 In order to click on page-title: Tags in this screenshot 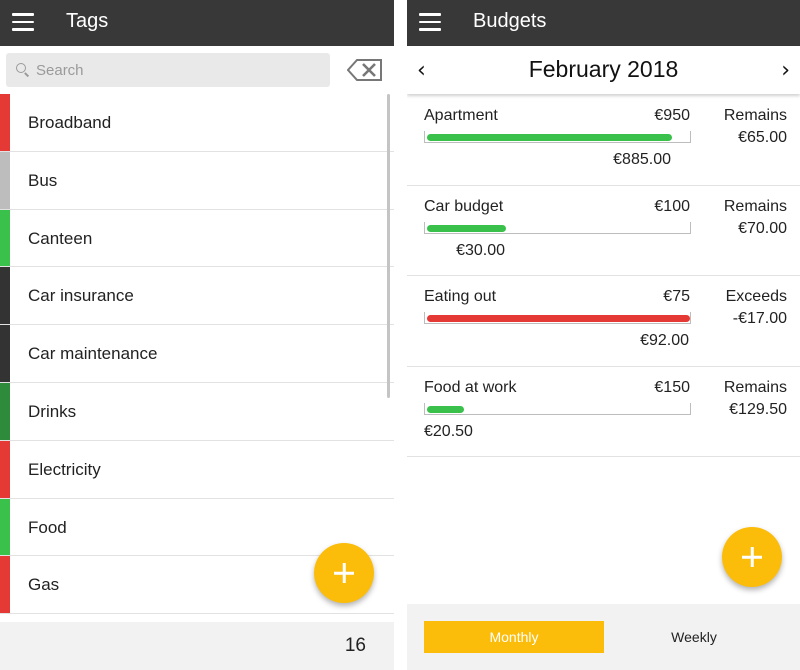, I will do `click(87, 21)`.